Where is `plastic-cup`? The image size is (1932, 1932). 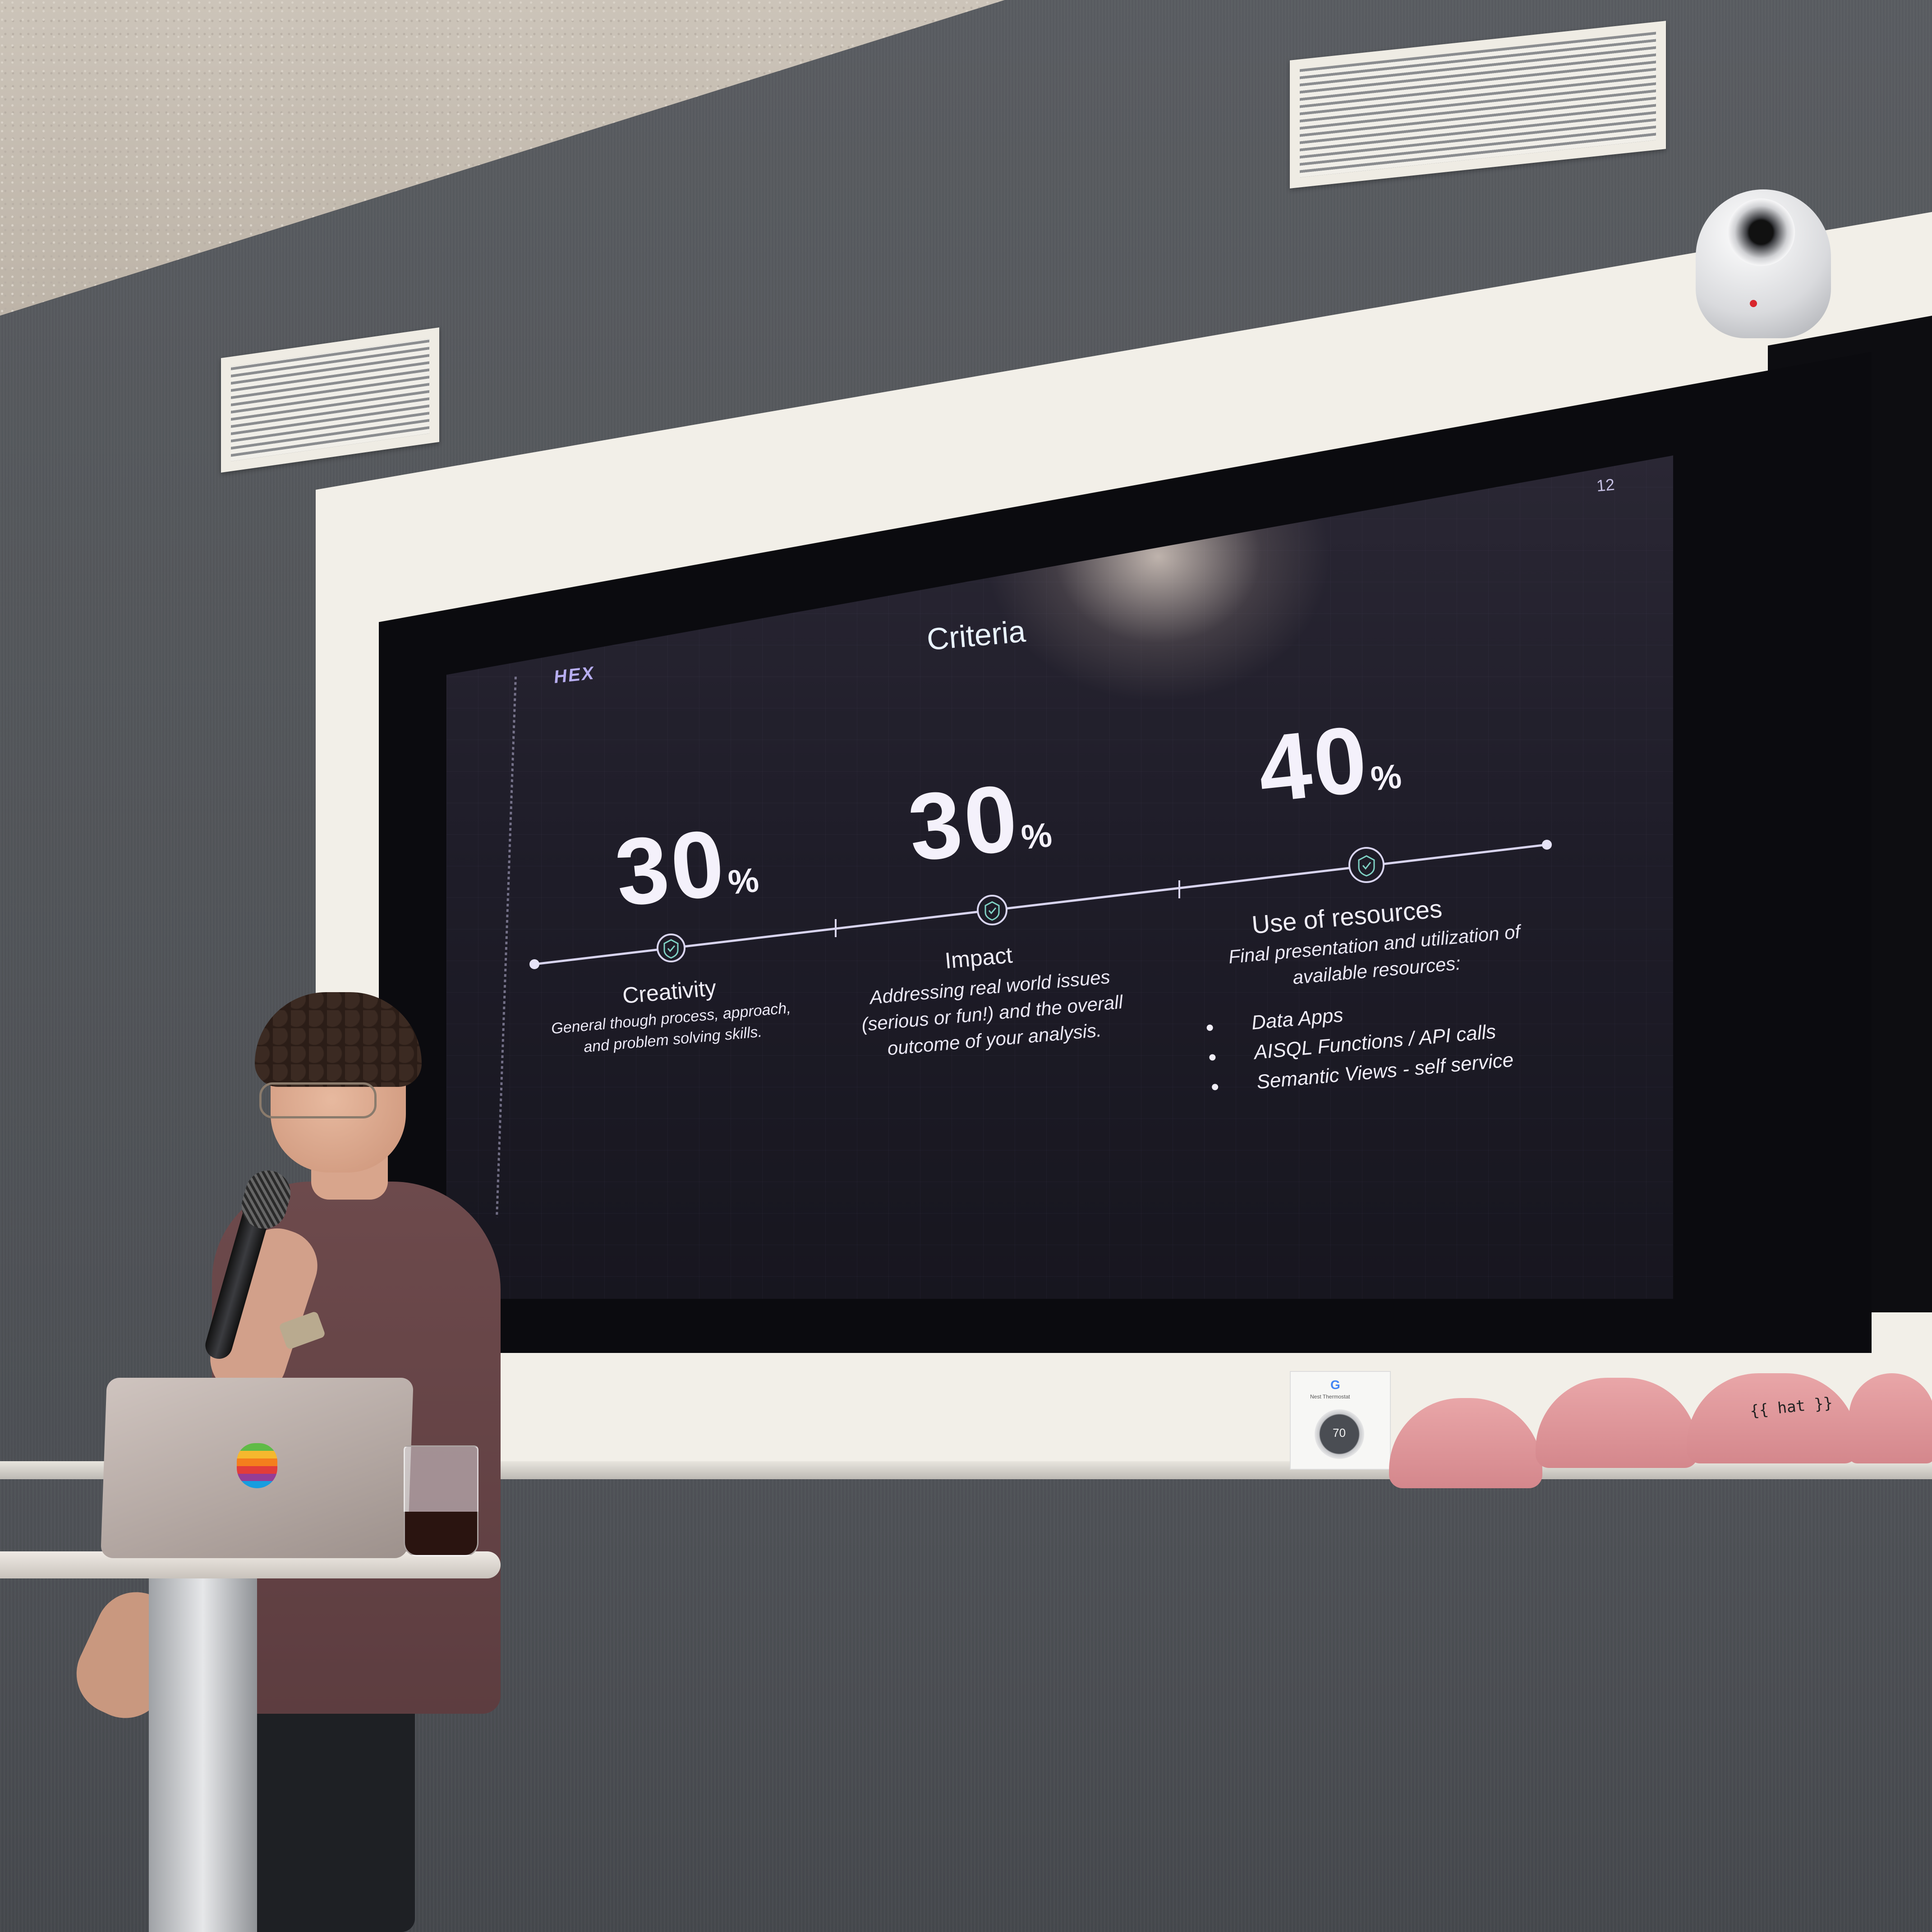 plastic-cup is located at coordinates (441, 1500).